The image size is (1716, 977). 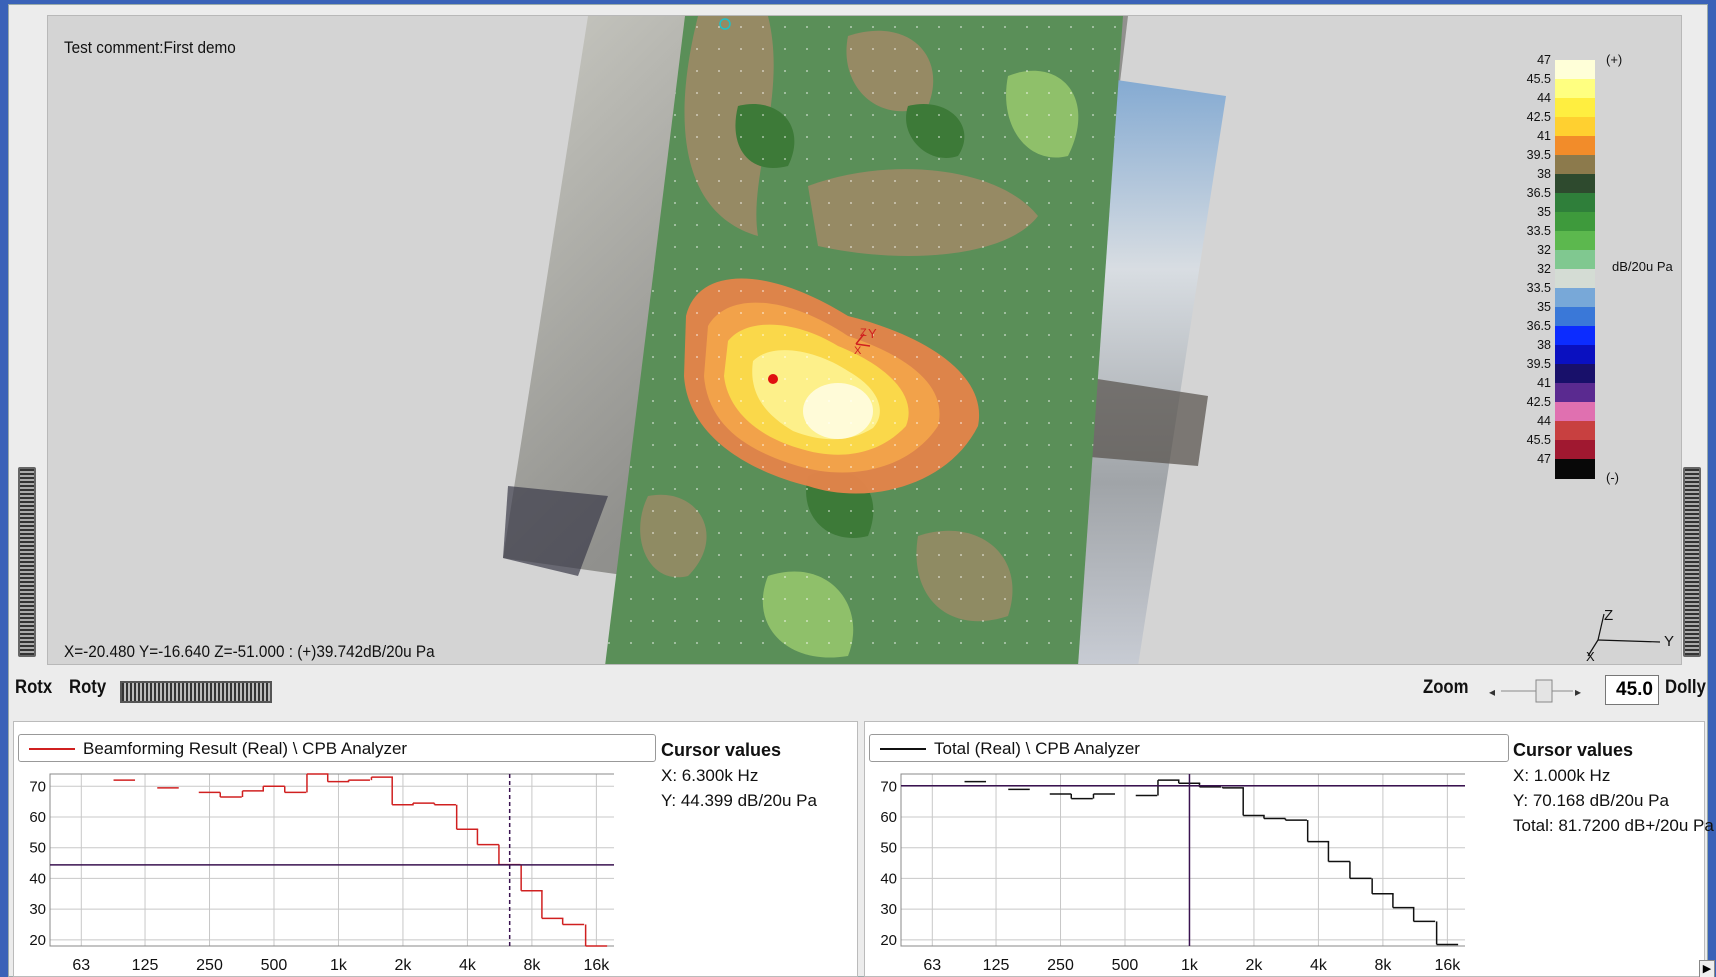 What do you see at coordinates (1612, 477) in the screenshot?
I see `scale-minus-label: (-)` at bounding box center [1612, 477].